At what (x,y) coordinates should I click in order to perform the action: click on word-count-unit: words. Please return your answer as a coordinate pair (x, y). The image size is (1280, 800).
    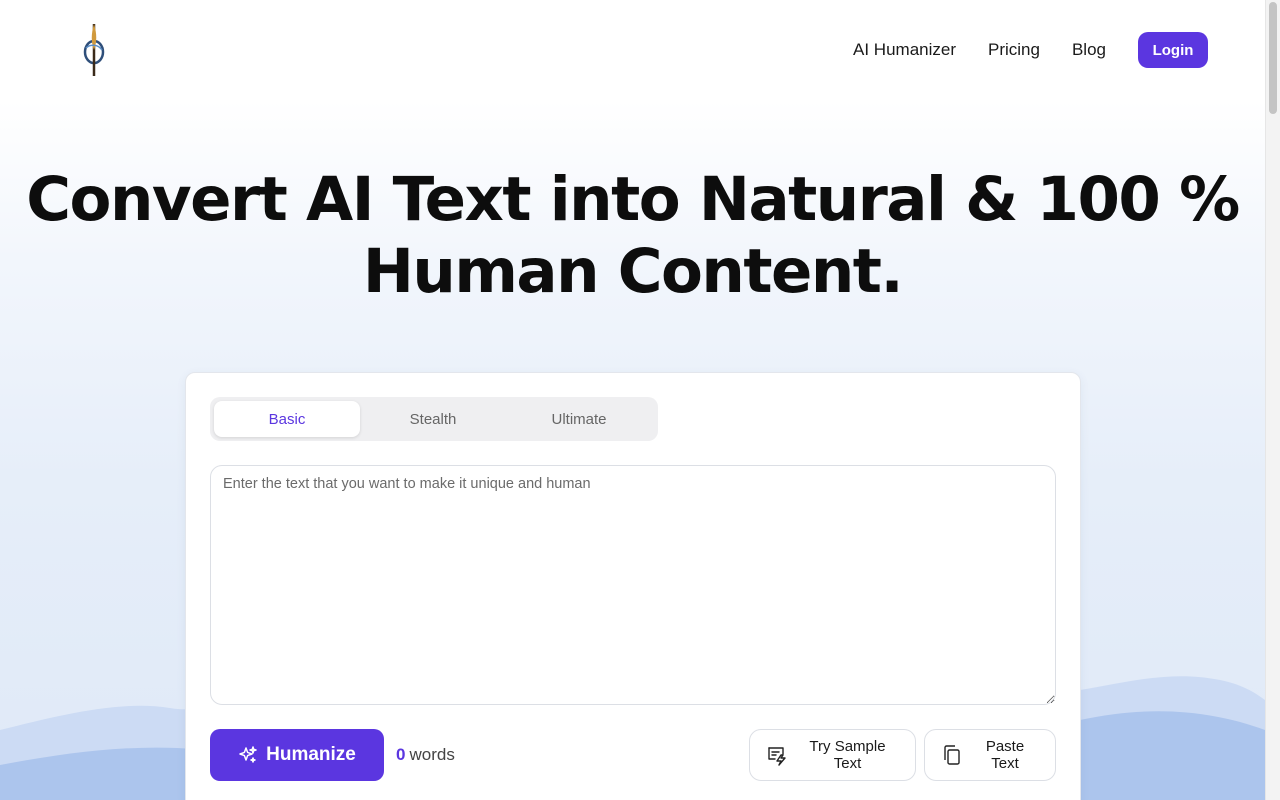
    Looking at the image, I should click on (432, 754).